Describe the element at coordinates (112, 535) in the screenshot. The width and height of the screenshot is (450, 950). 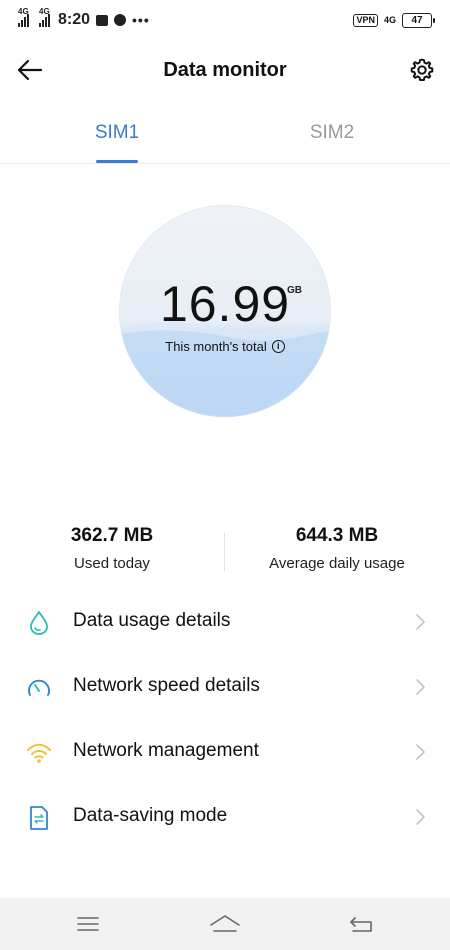
I see `used-today-value: 362.7 MB` at that location.